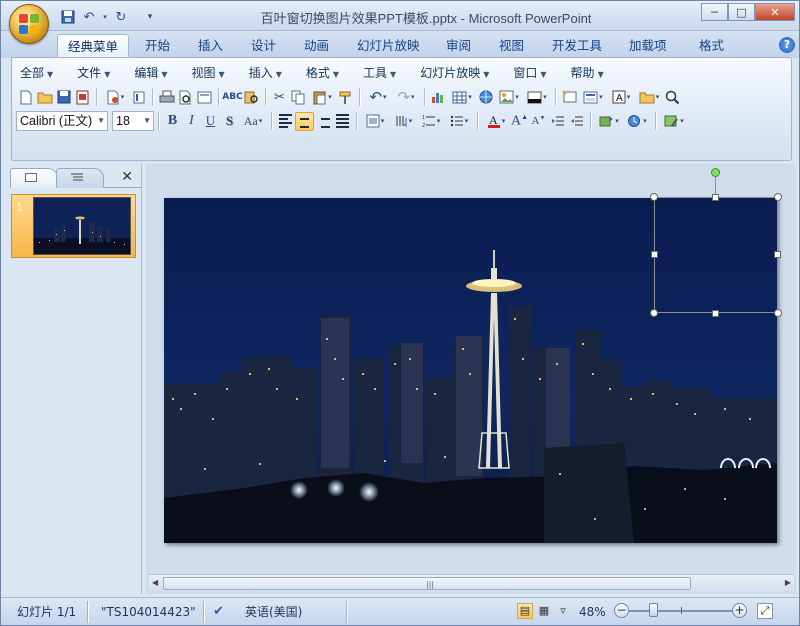 The width and height of the screenshot is (800, 626). Describe the element at coordinates (115, 97) in the screenshot. I see `permission-icon: ▾` at that location.